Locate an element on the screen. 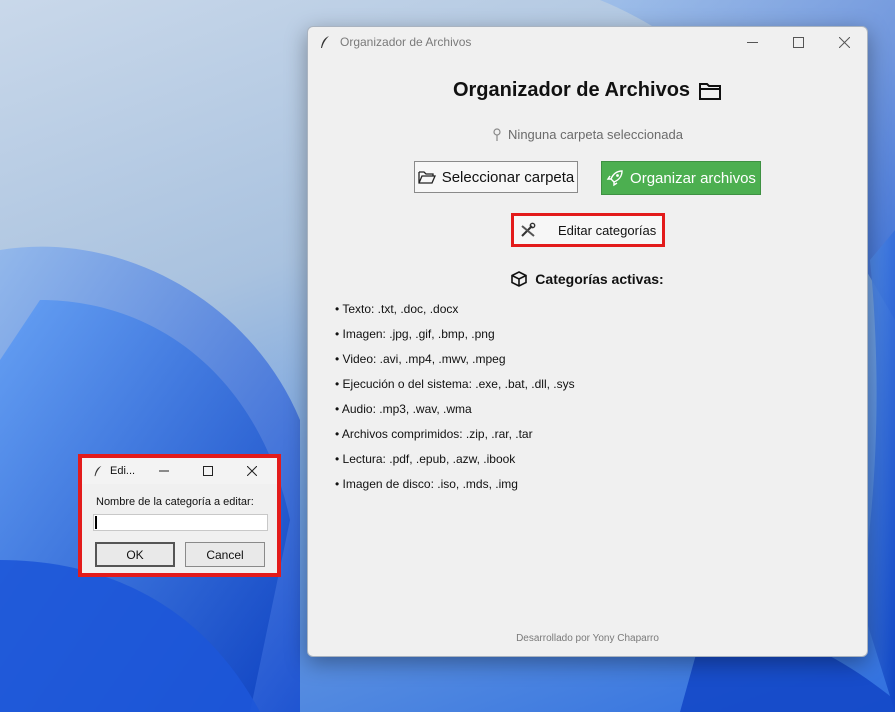  window-title: Organizador de Archivos is located at coordinates (406, 42).